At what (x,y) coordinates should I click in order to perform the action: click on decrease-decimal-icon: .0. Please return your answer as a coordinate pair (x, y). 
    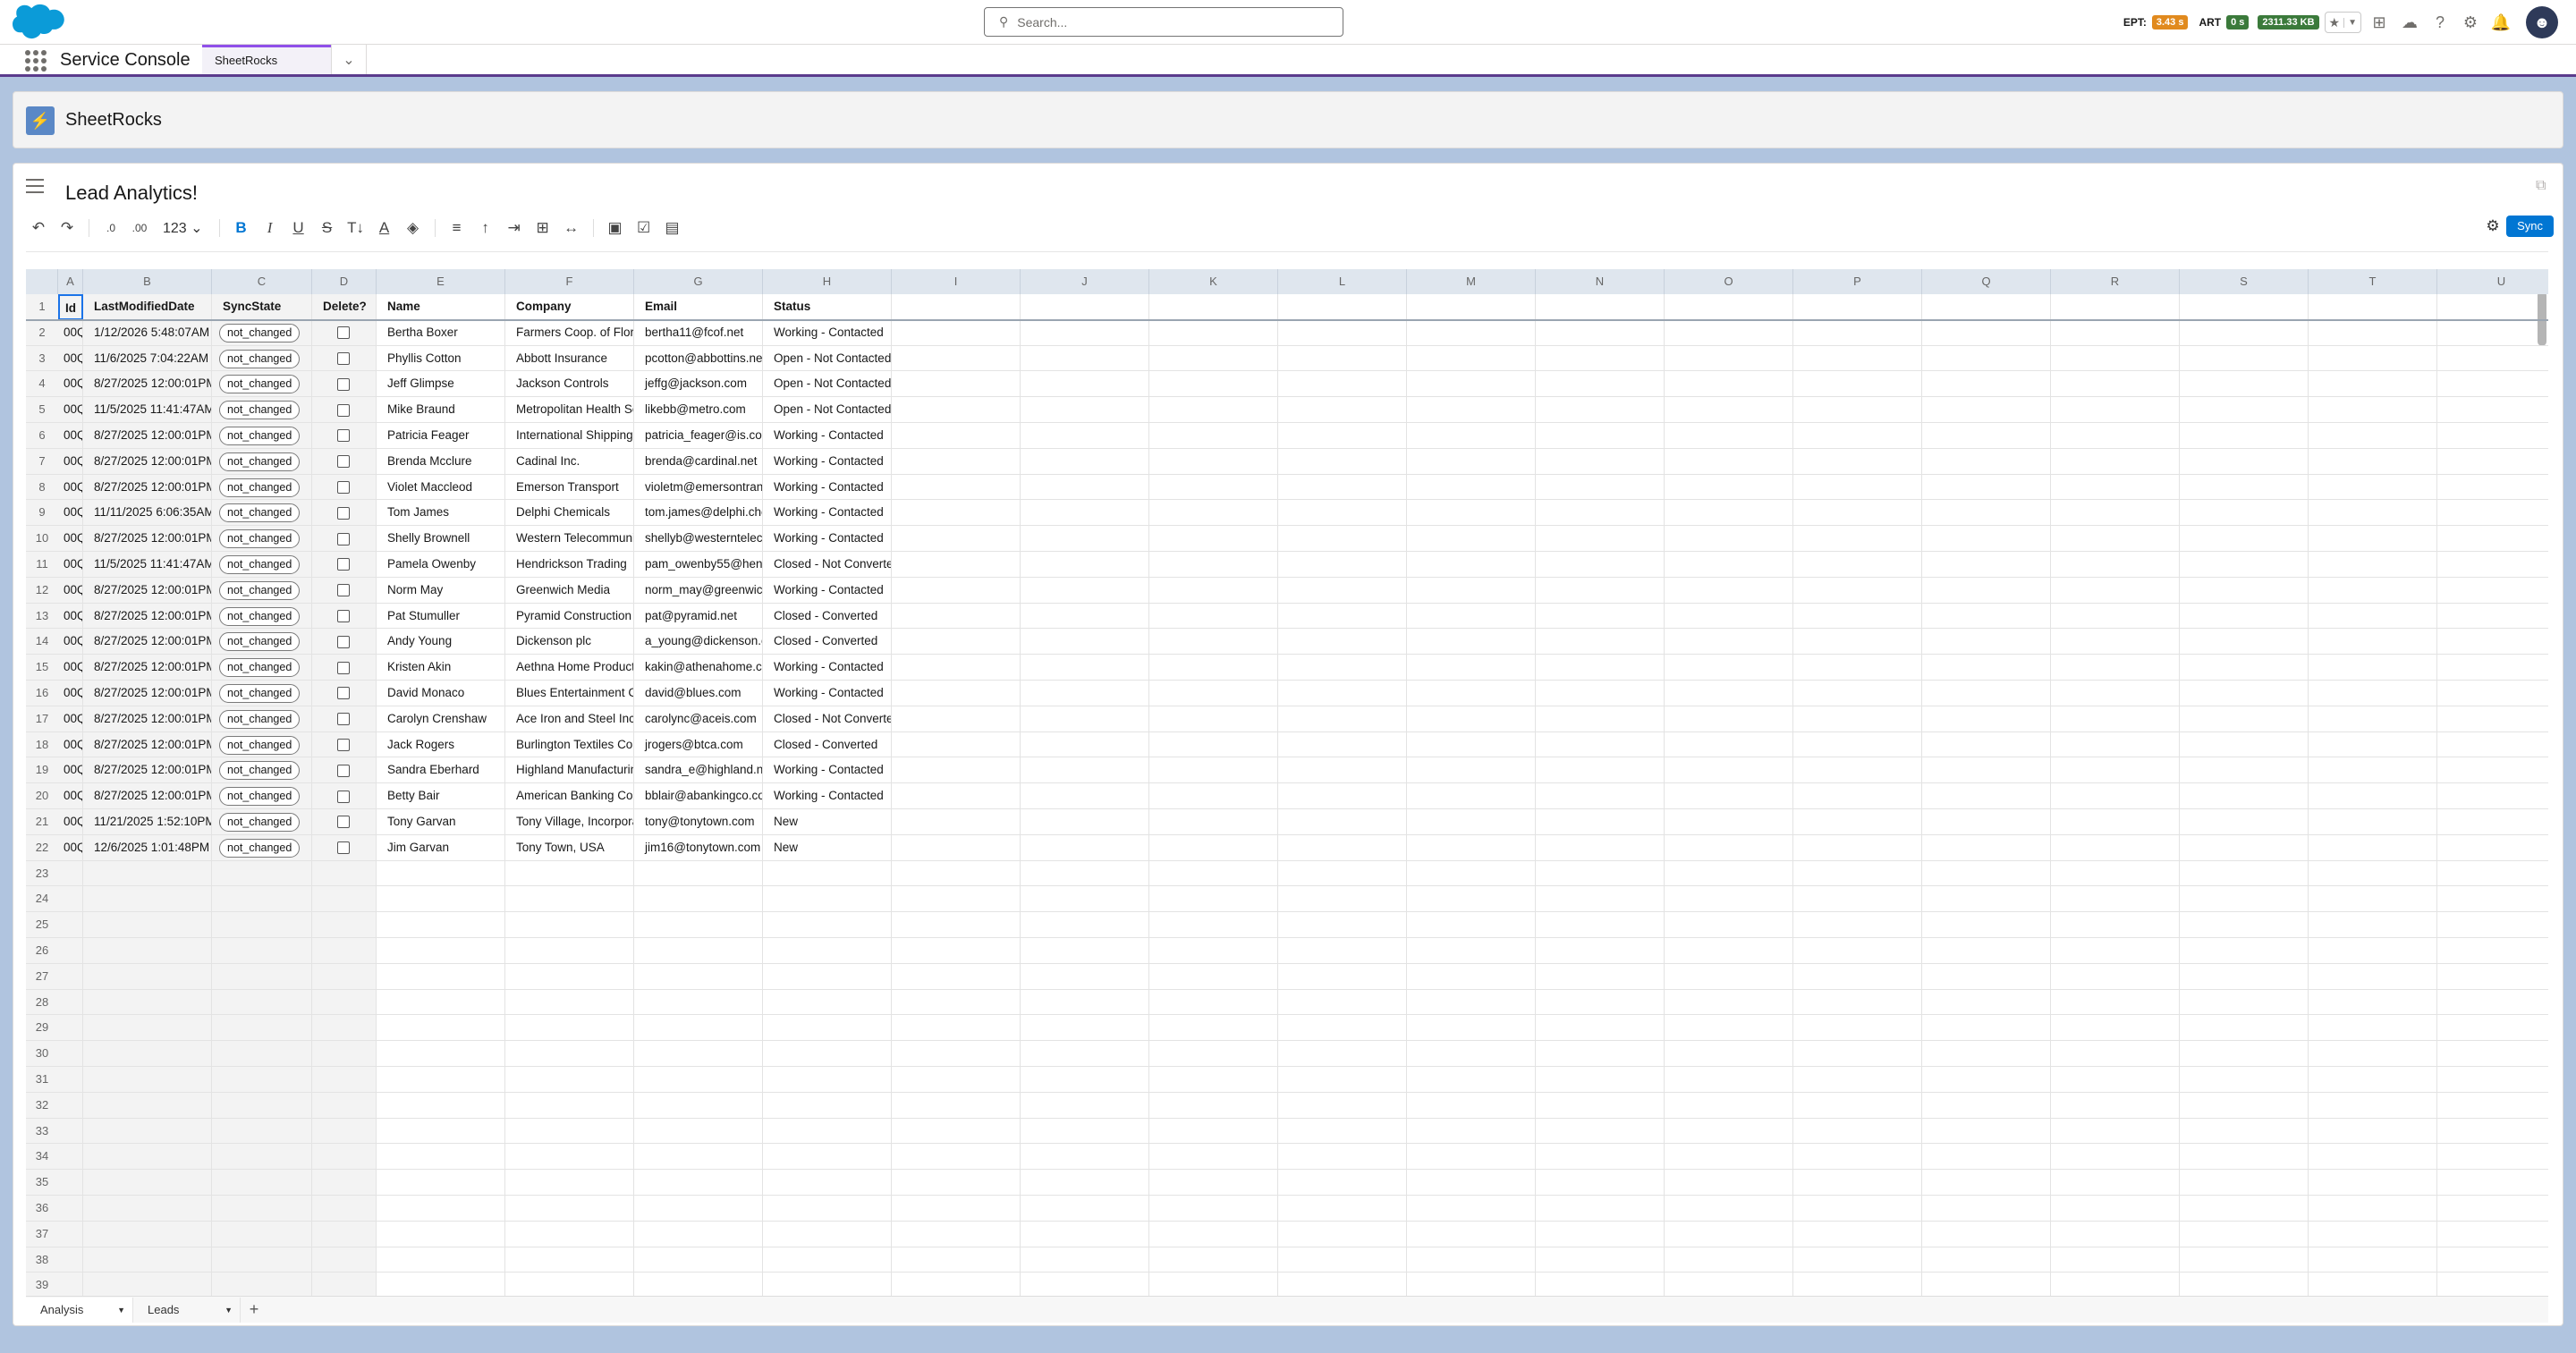
    Looking at the image, I should click on (111, 228).